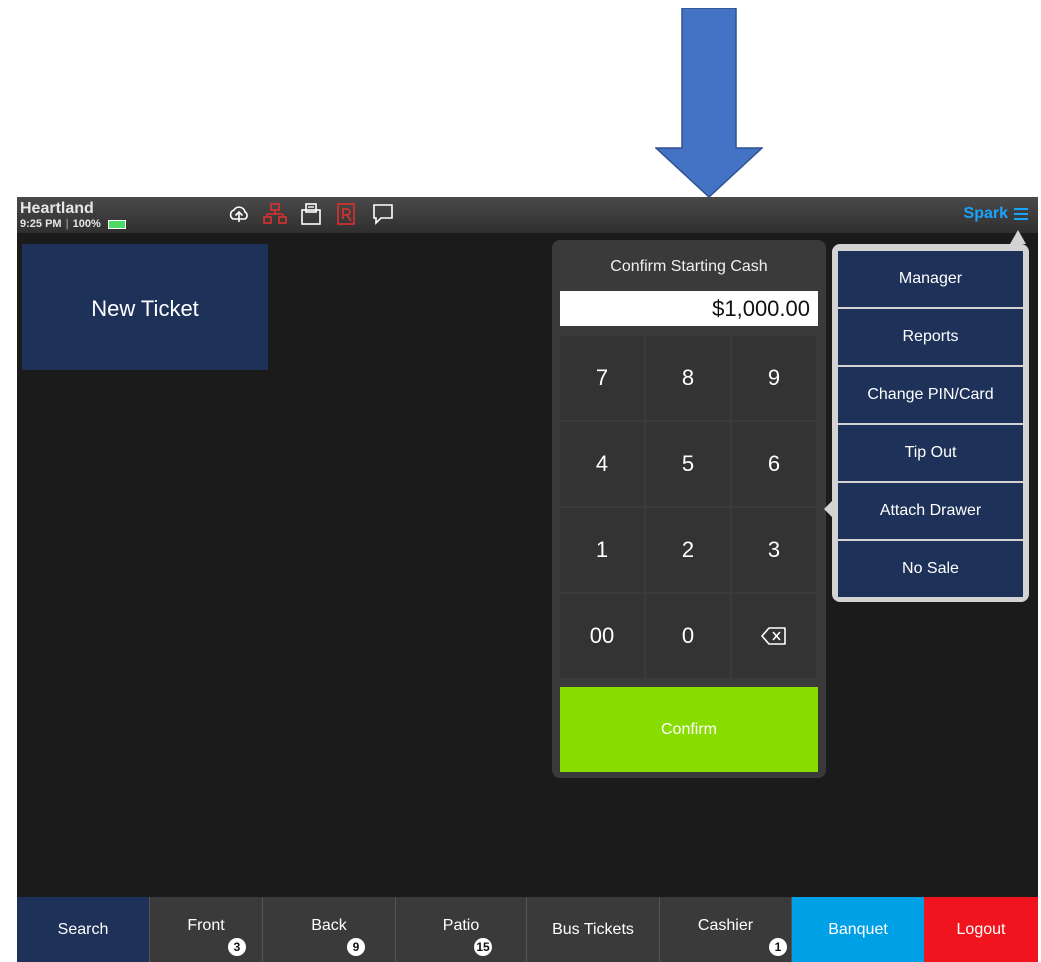 The image size is (1041, 962). I want to click on annotation-arrow-down, so click(709, 103).